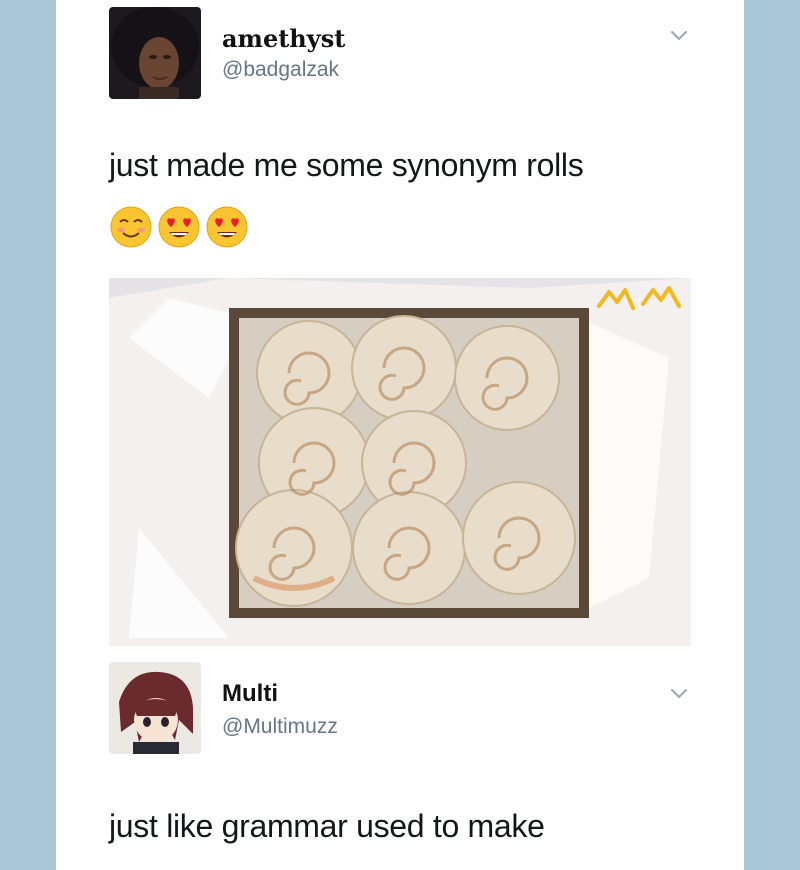  Describe the element at coordinates (250, 694) in the screenshot. I see `display-name: Multi` at that location.